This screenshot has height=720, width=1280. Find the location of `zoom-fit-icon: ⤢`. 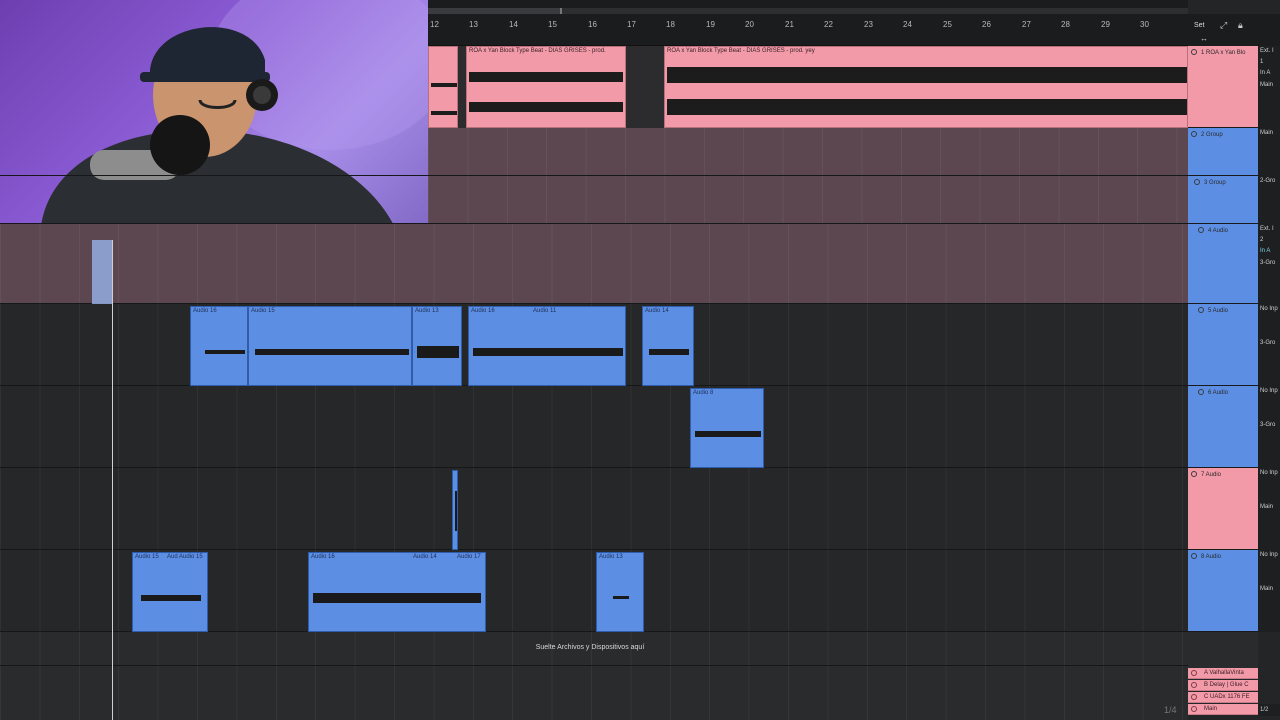

zoom-fit-icon: ⤢ is located at coordinates (1223, 25).